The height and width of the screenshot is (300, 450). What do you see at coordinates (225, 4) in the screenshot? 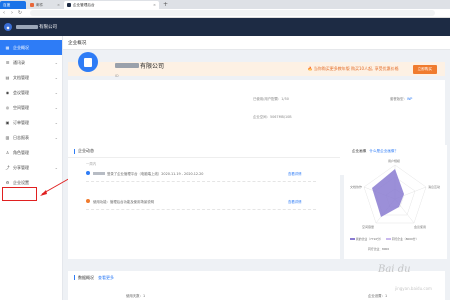
I see `browser-tab-bar: 百度 邮件 × 企业管理后台 × +` at bounding box center [225, 4].